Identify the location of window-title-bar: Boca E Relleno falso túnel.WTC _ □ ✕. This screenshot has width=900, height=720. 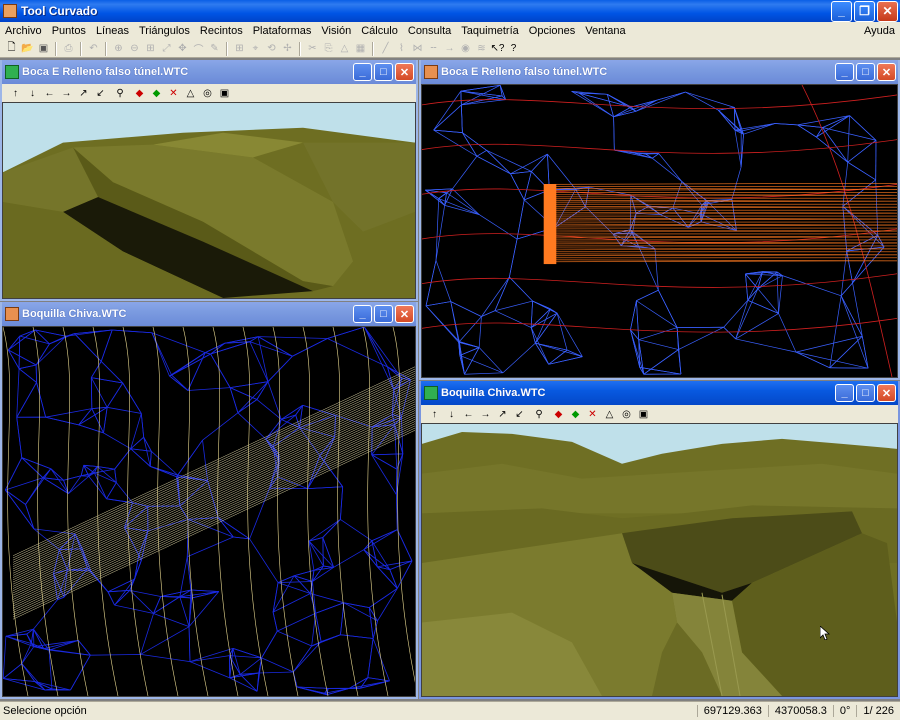
(659, 72).